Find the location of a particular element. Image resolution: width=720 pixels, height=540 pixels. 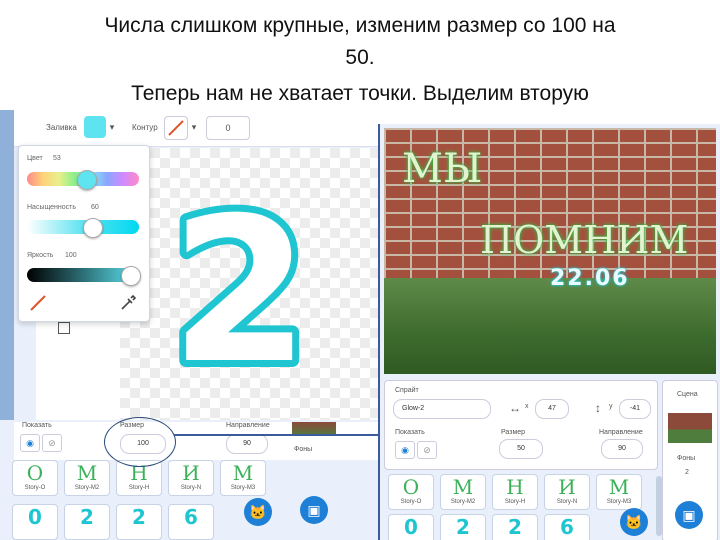

eye-icon-right: ◉ is located at coordinates (405, 450).